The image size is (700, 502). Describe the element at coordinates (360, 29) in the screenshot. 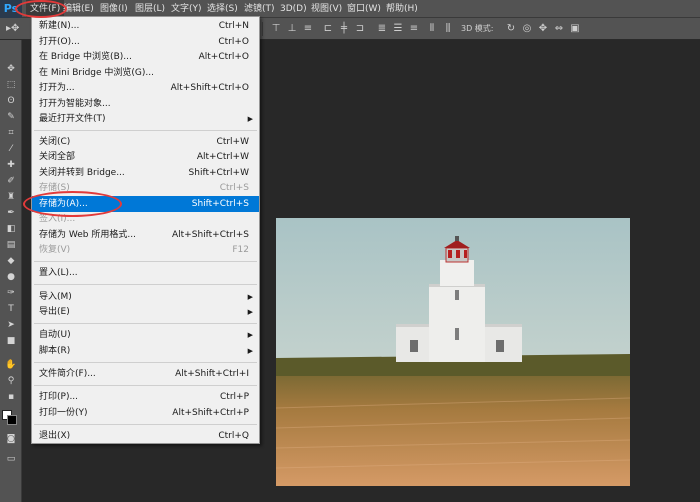

I see `align-right-icon: ⊐` at that location.